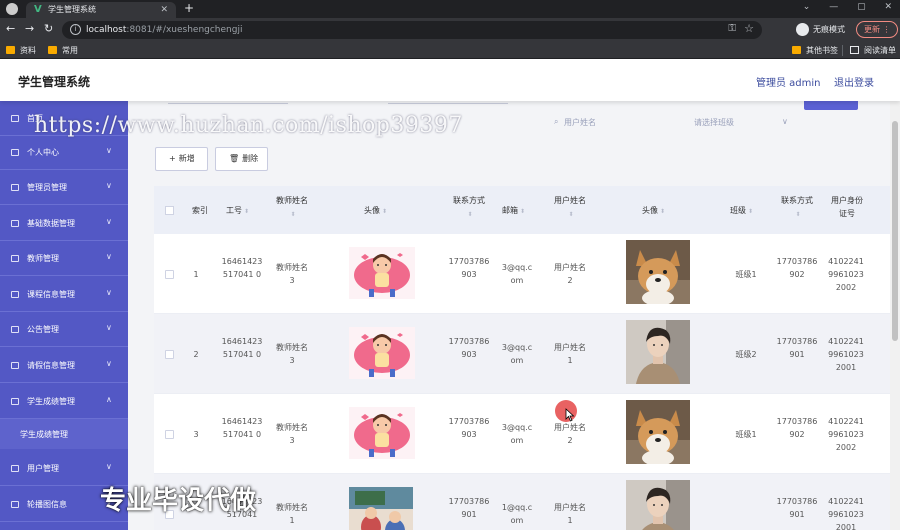  Describe the element at coordinates (12, 9) in the screenshot. I see `browser-menu-icon` at that location.